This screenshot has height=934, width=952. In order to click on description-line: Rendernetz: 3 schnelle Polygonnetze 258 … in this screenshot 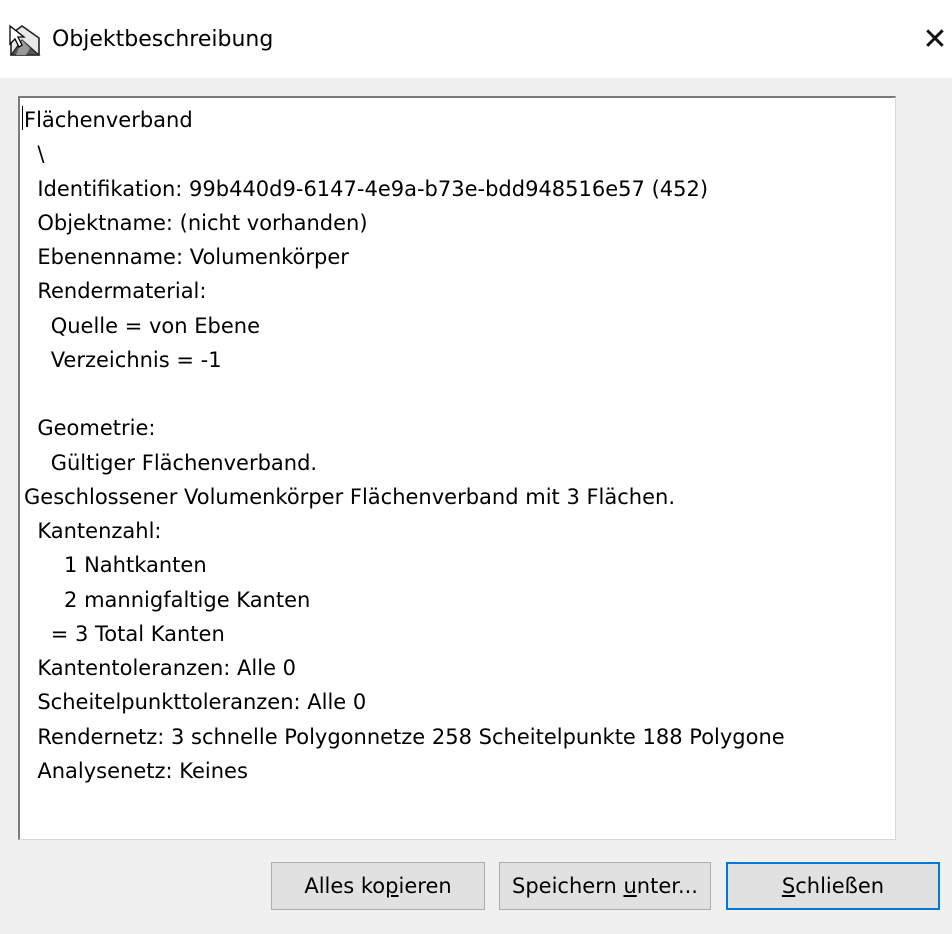, I will do `click(404, 736)`.